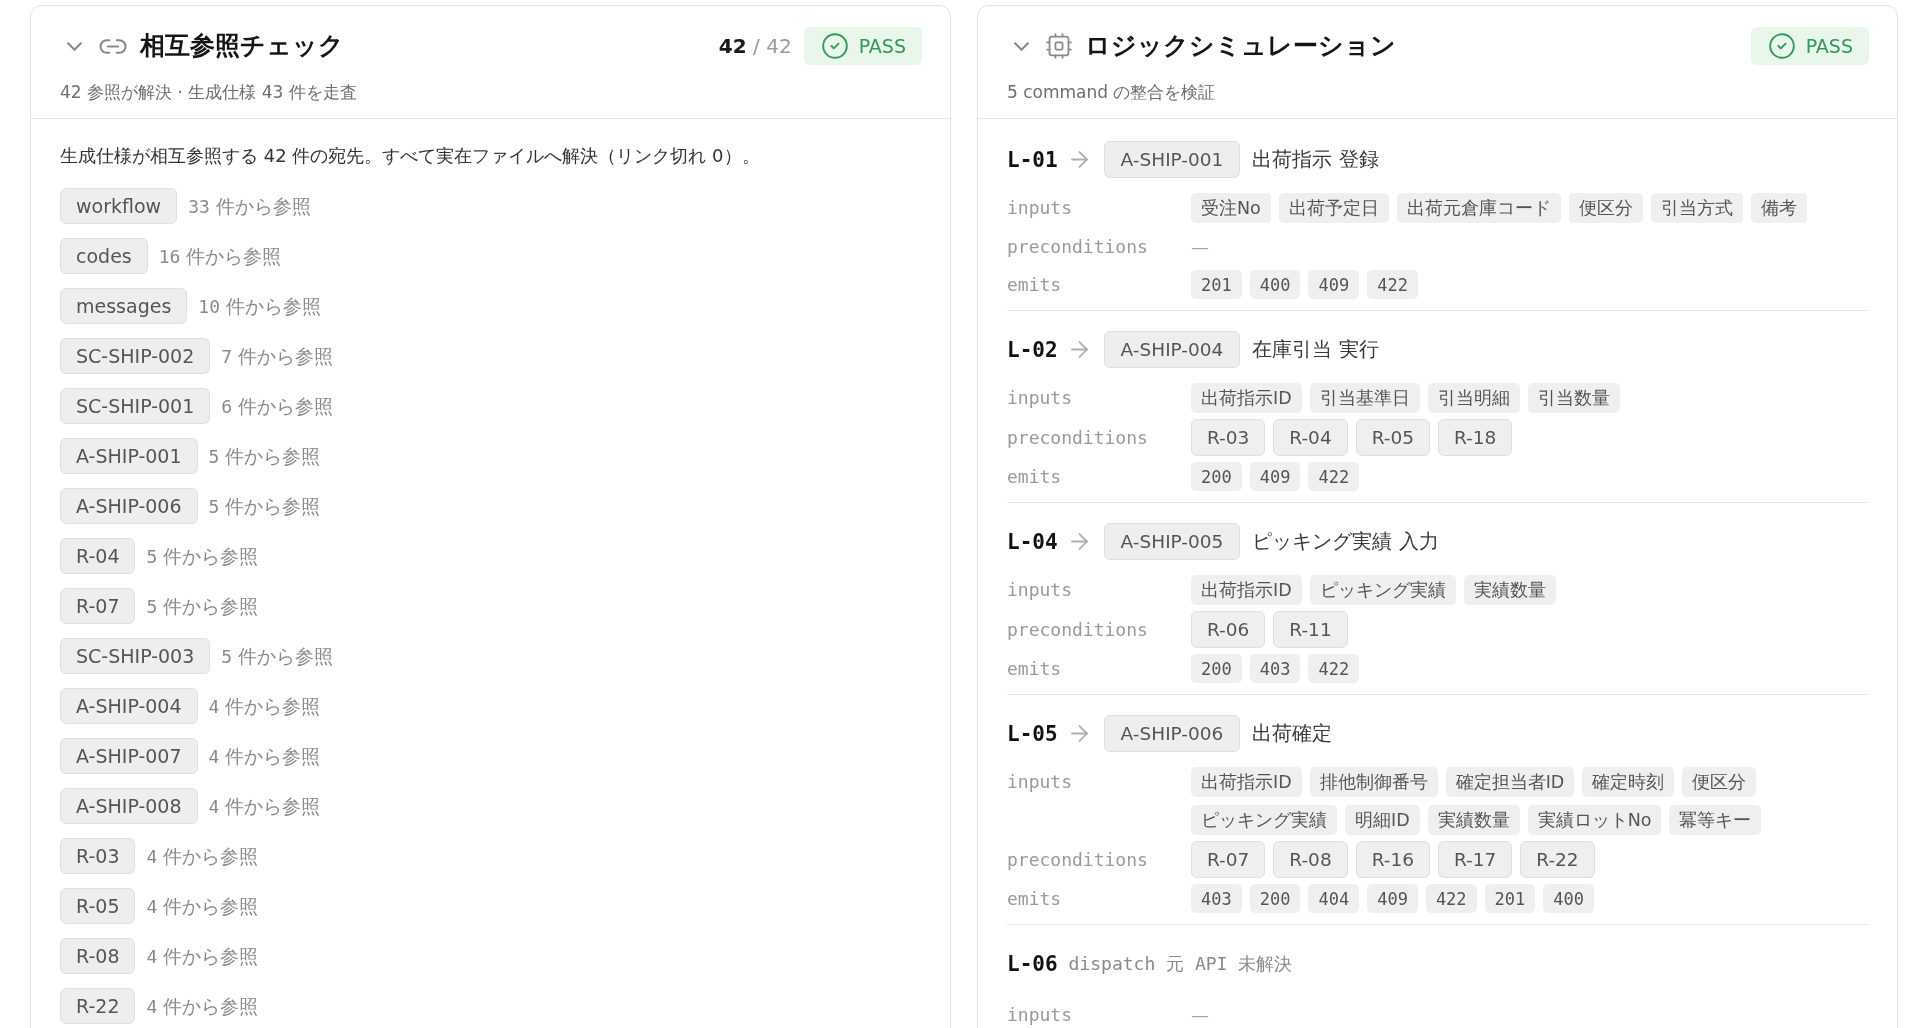 The width and height of the screenshot is (1920, 1028). What do you see at coordinates (1475, 859) in the screenshot?
I see `rule-tag: R-17` at bounding box center [1475, 859].